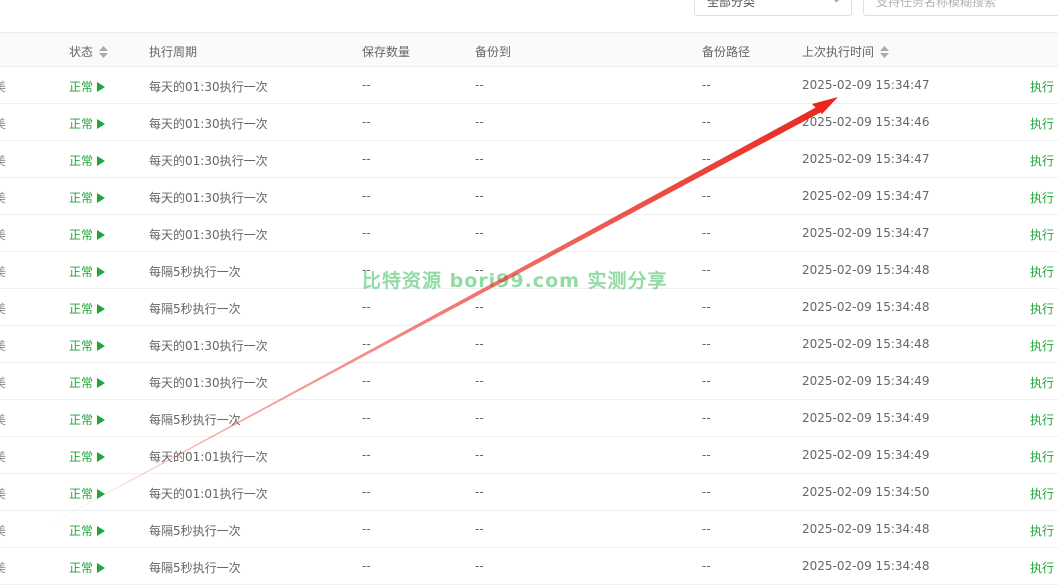 Image resolution: width=1058 pixels, height=585 pixels. What do you see at coordinates (493, 52) in the screenshot?
I see `header-backup-to: 备份到` at bounding box center [493, 52].